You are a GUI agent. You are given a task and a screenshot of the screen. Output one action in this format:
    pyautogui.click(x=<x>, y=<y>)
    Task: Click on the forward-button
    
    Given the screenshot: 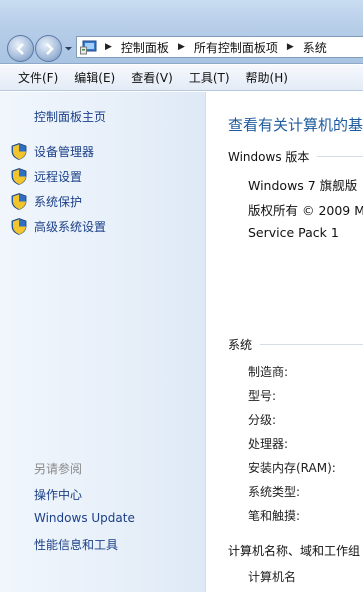 What is the action you would take?
    pyautogui.click(x=48, y=48)
    